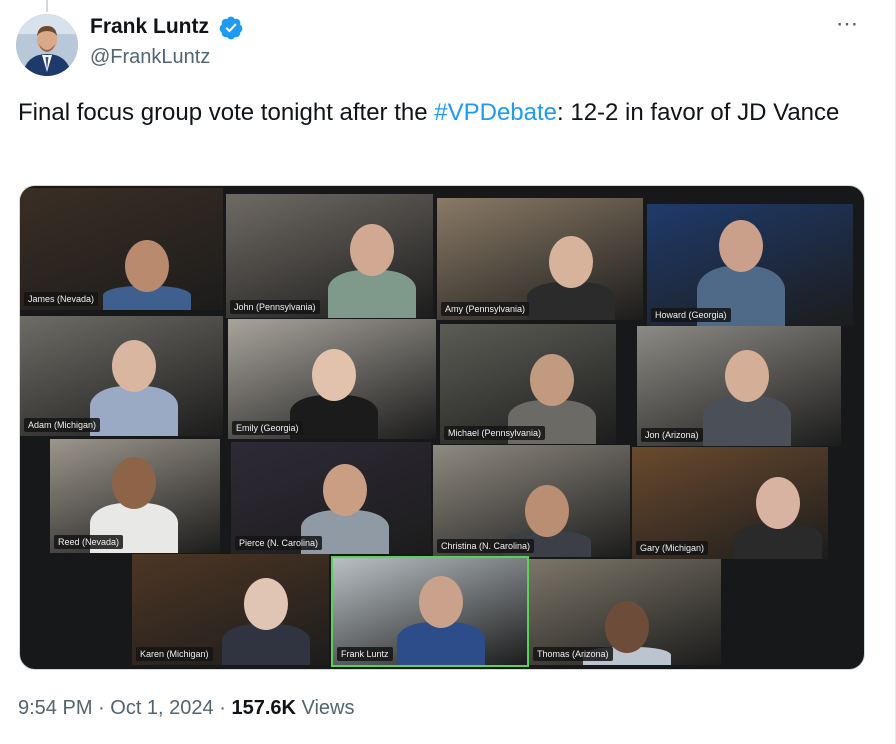 The image size is (896, 744). What do you see at coordinates (161, 708) in the screenshot?
I see `tweet-date: Oct 1, 2024` at bounding box center [161, 708].